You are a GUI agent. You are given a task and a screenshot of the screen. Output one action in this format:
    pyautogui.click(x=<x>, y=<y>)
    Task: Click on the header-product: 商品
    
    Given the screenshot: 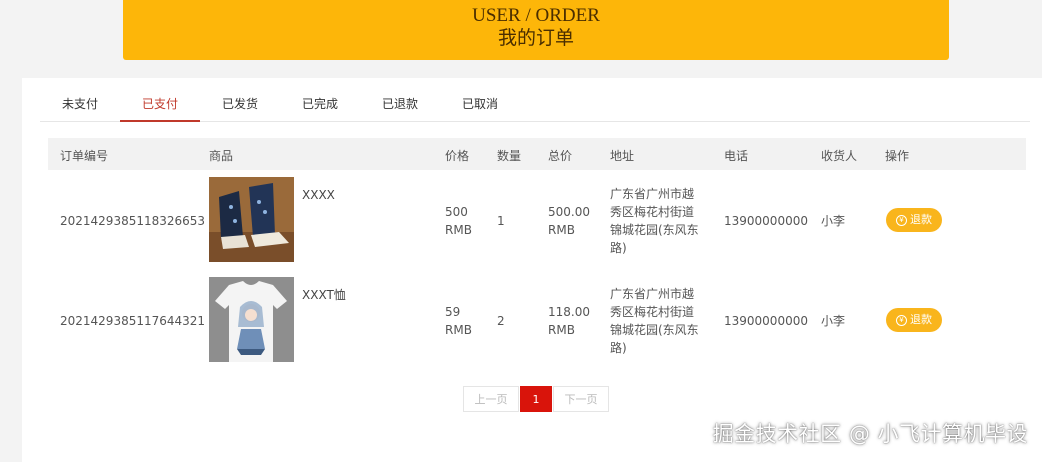 What is the action you would take?
    pyautogui.click(x=221, y=156)
    